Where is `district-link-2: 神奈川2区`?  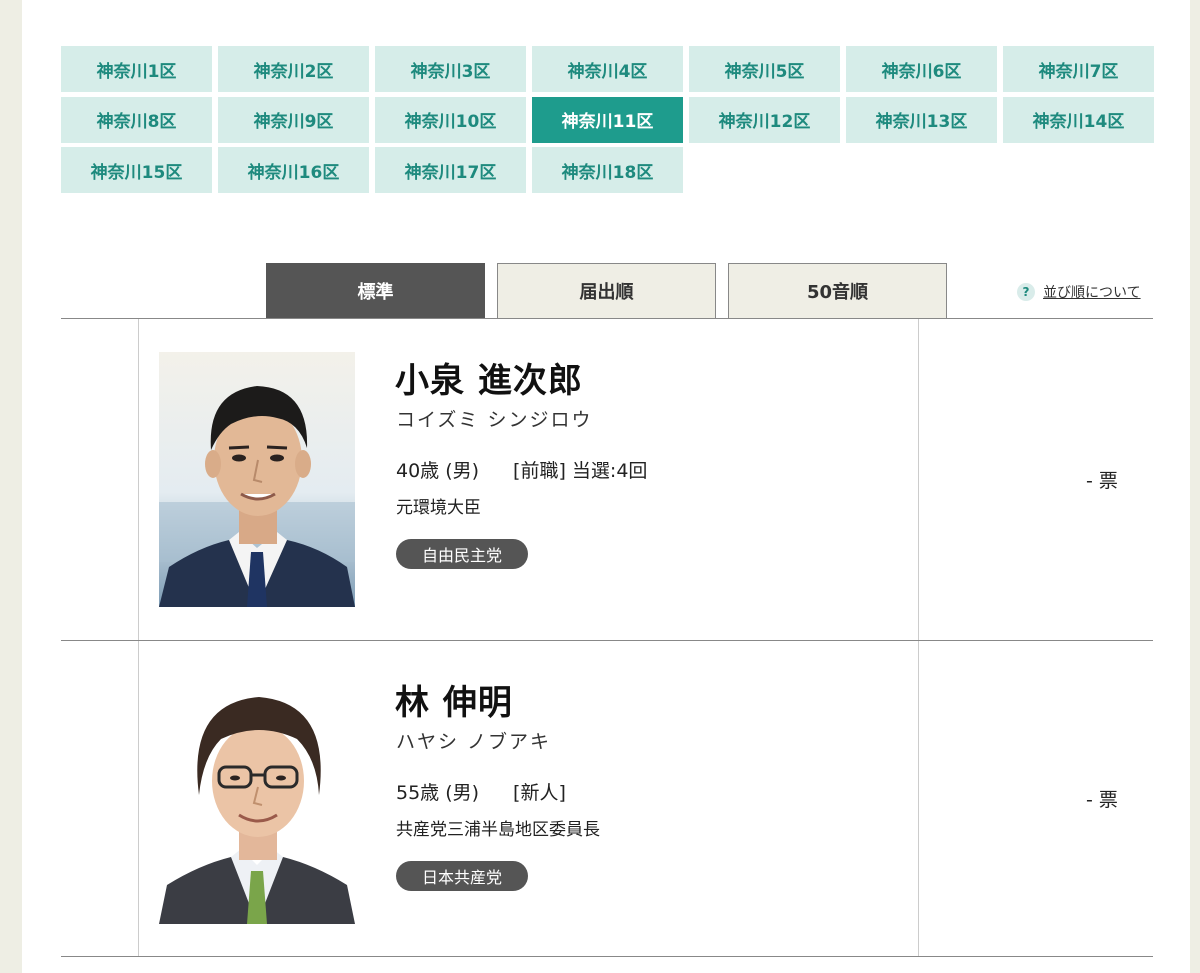 district-link-2: 神奈川2区 is located at coordinates (293, 69).